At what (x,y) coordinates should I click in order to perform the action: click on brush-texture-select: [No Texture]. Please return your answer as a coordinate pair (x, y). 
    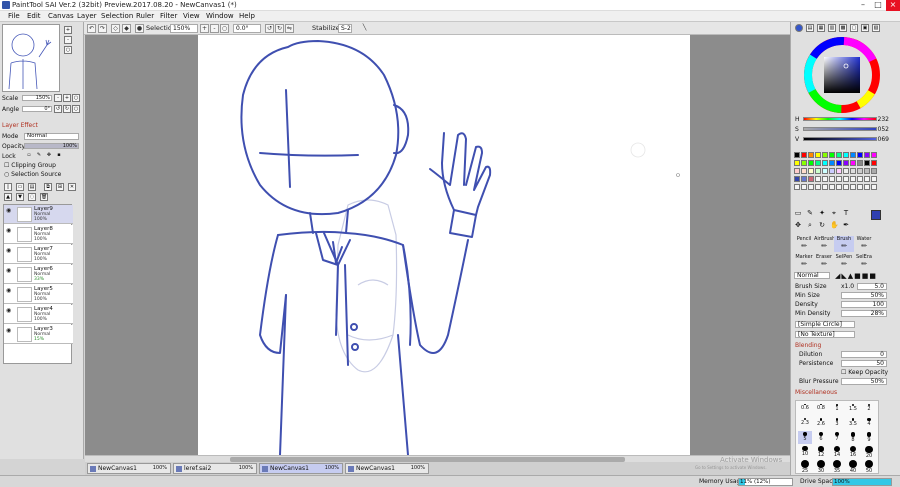
    Looking at the image, I should click on (825, 334).